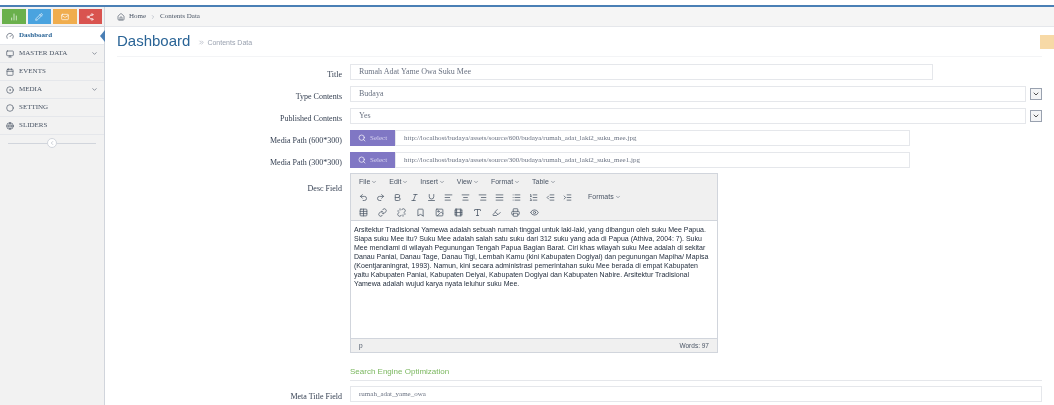 The height and width of the screenshot is (405, 1054). Describe the element at coordinates (499, 197) in the screenshot. I see `align-justify-icon` at that location.